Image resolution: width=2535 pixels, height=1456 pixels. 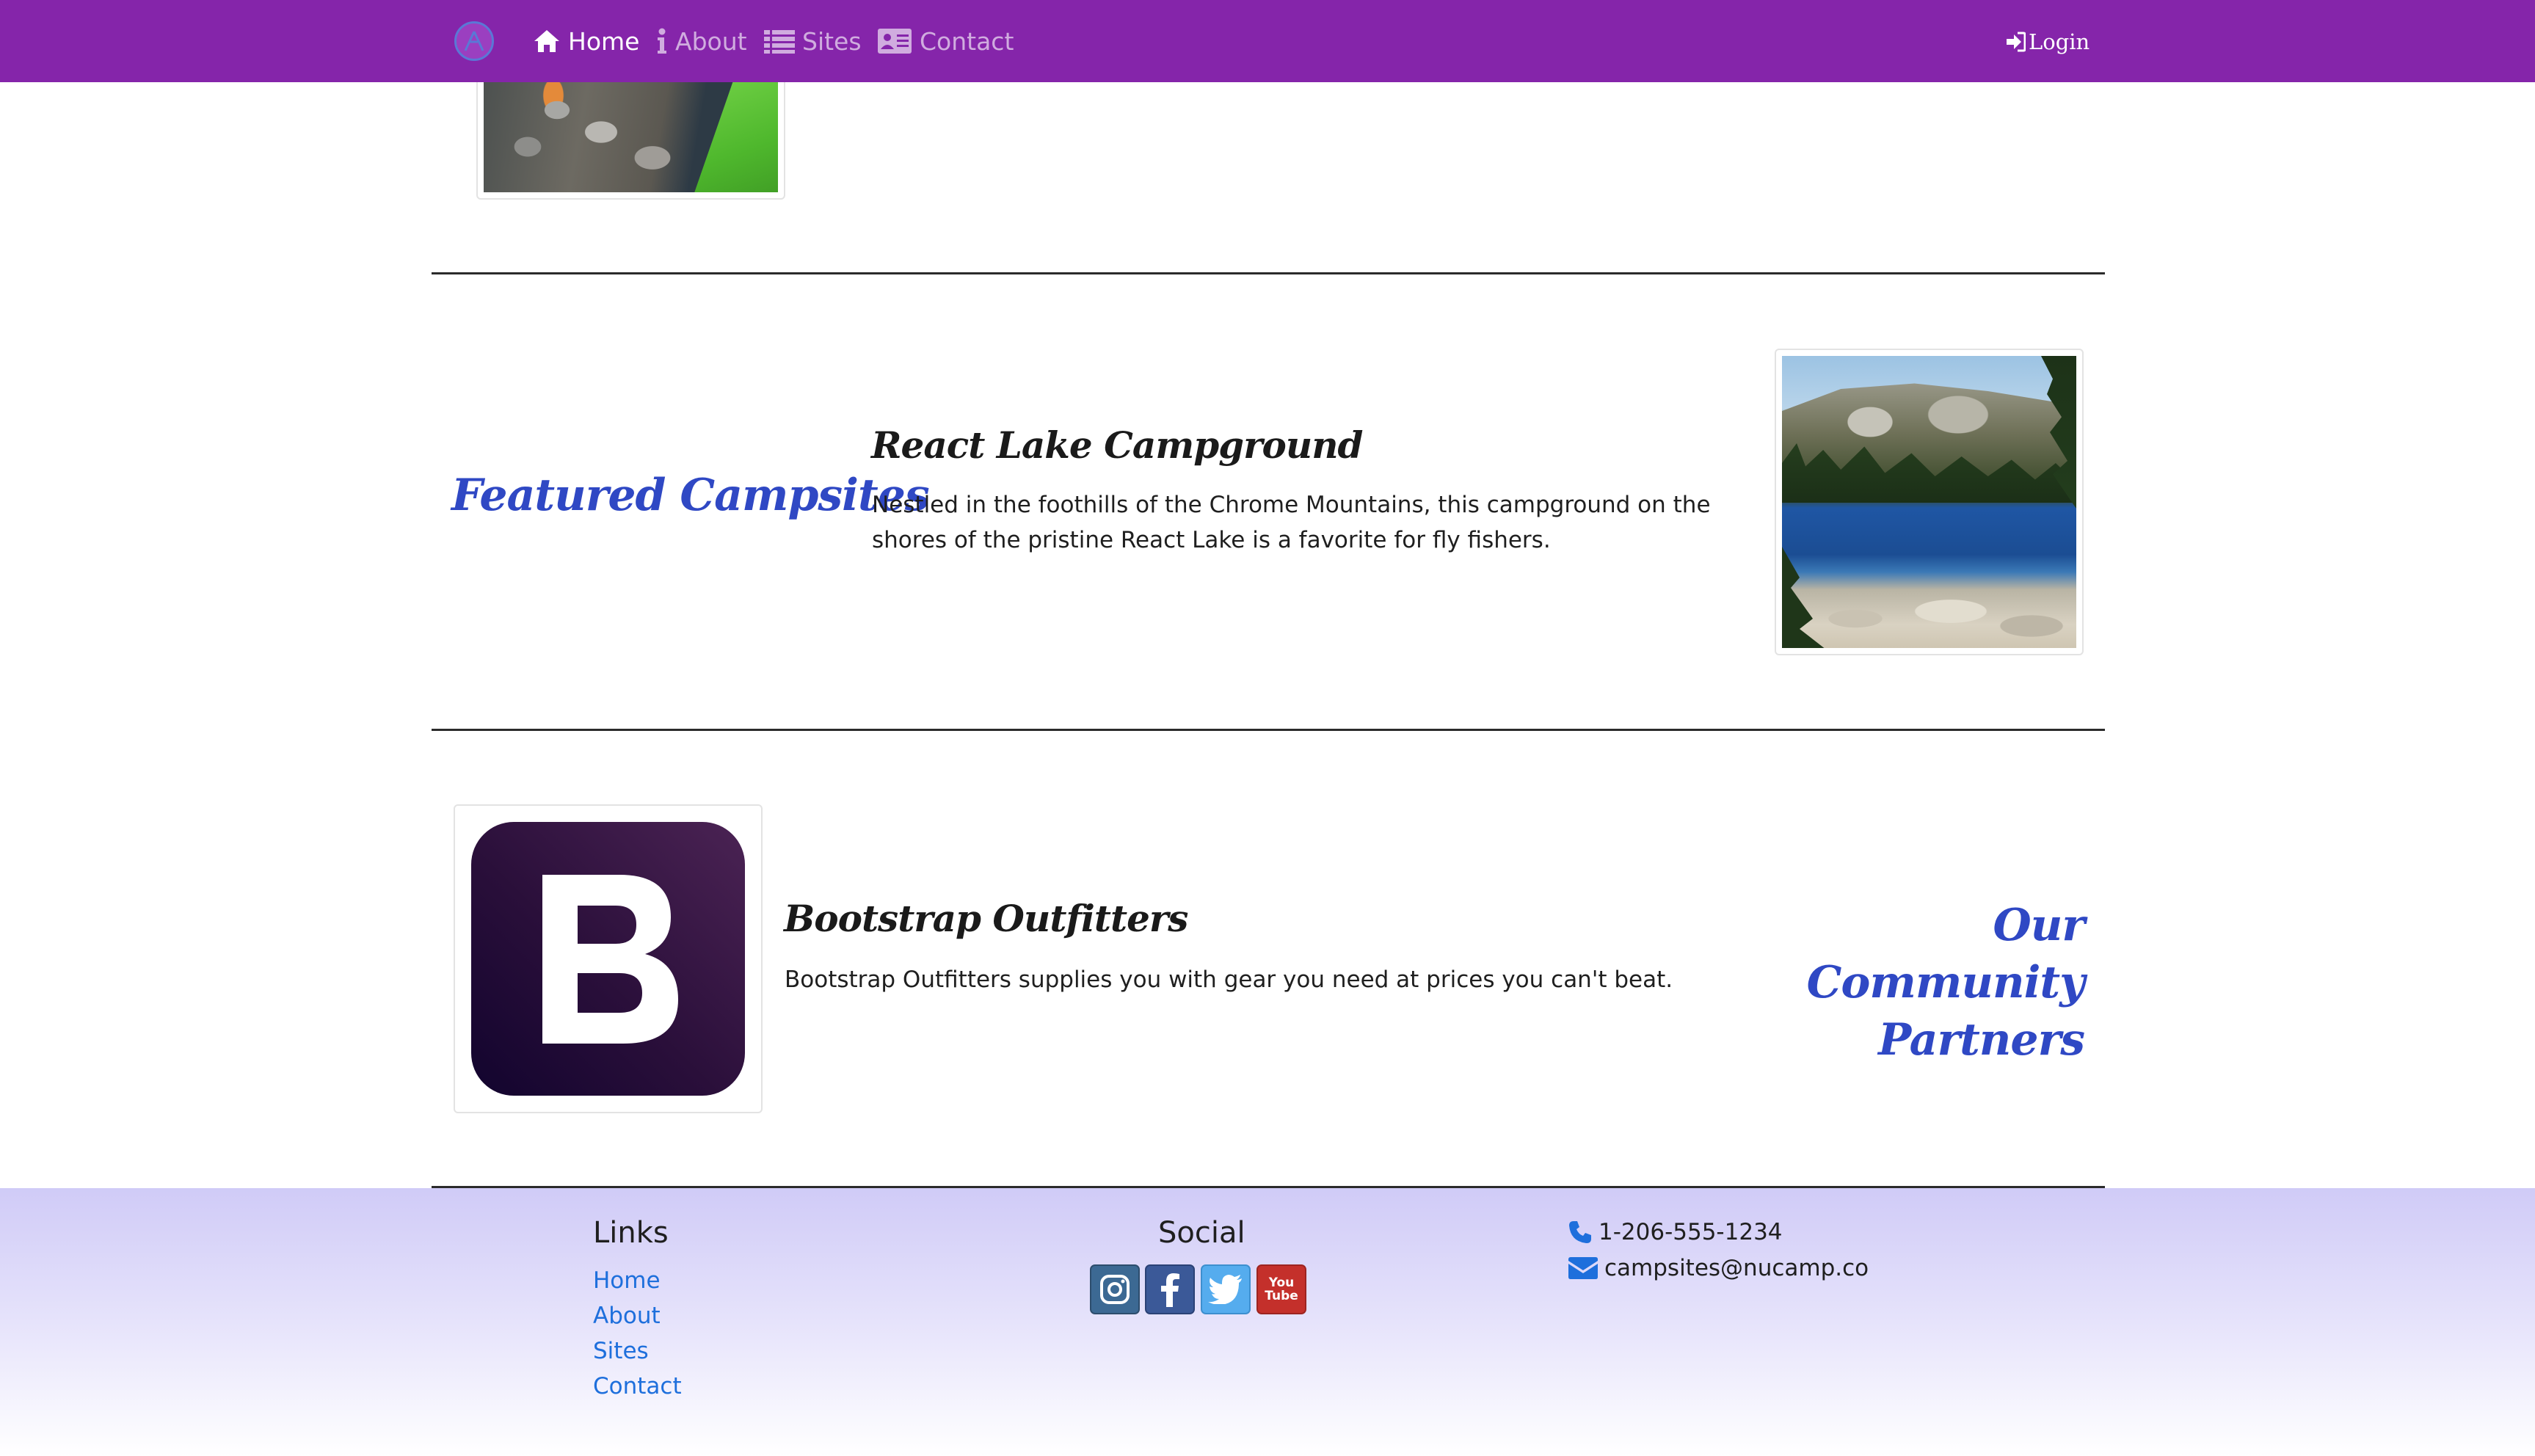 I want to click on facebook-icon, so click(x=1170, y=1290).